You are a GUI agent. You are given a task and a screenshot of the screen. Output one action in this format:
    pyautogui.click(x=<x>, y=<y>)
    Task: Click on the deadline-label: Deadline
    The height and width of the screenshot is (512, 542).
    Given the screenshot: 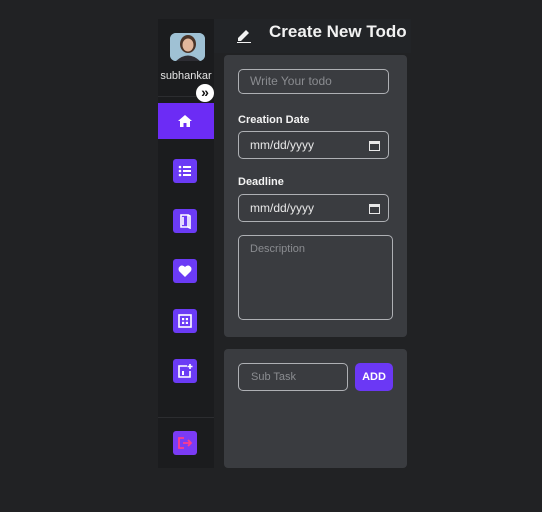 What is the action you would take?
    pyautogui.click(x=261, y=182)
    